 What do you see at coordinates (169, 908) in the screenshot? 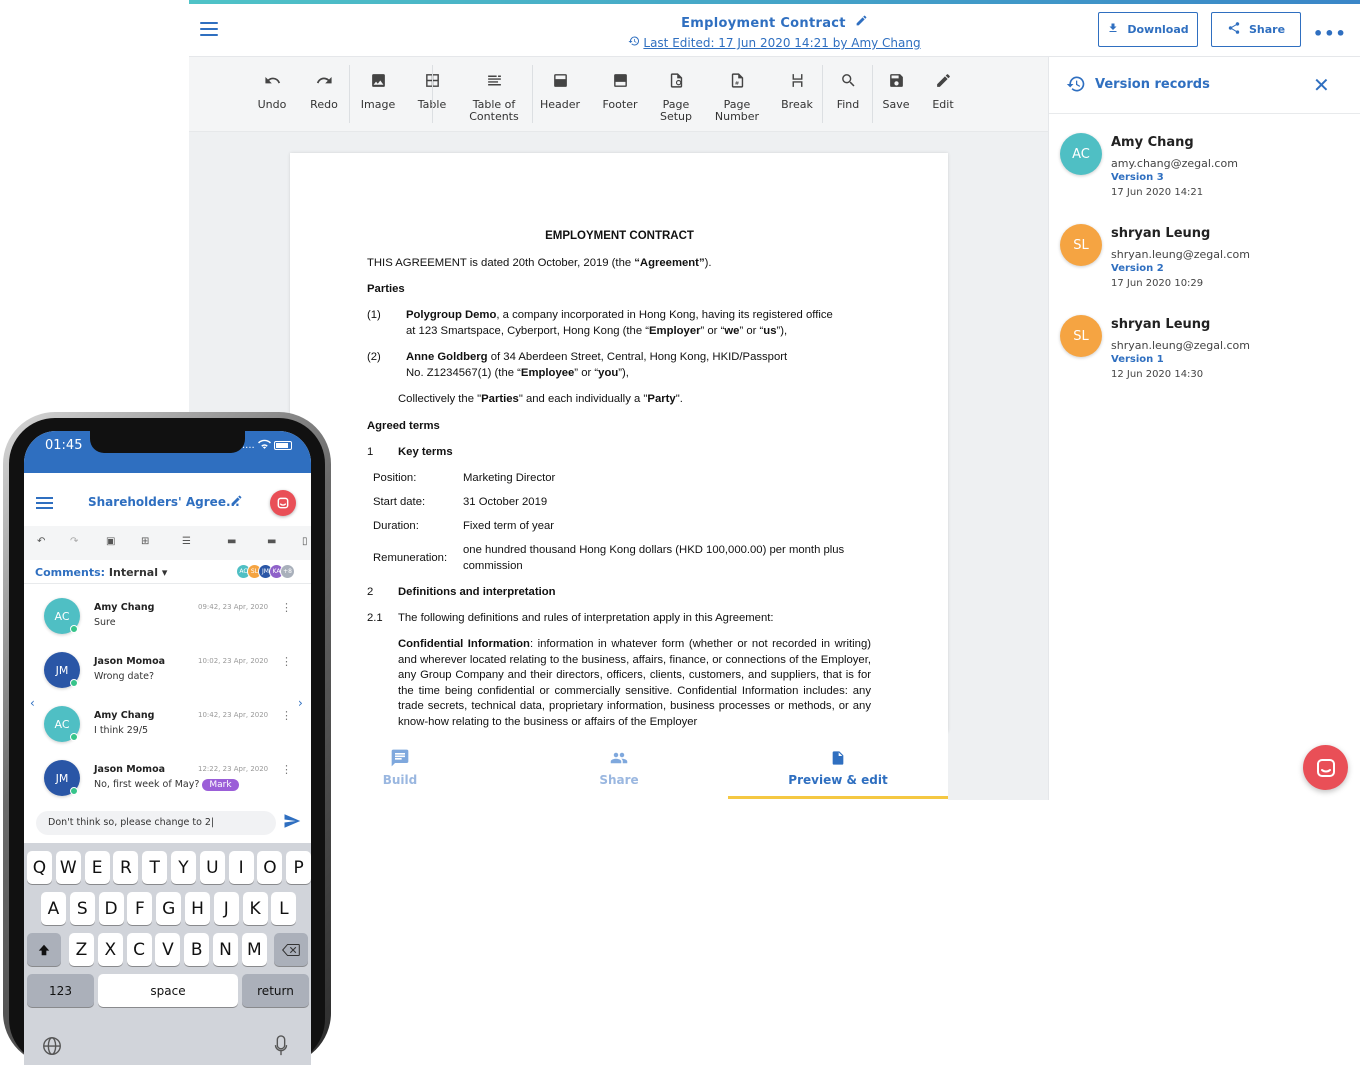
I see `key-g: G` at bounding box center [169, 908].